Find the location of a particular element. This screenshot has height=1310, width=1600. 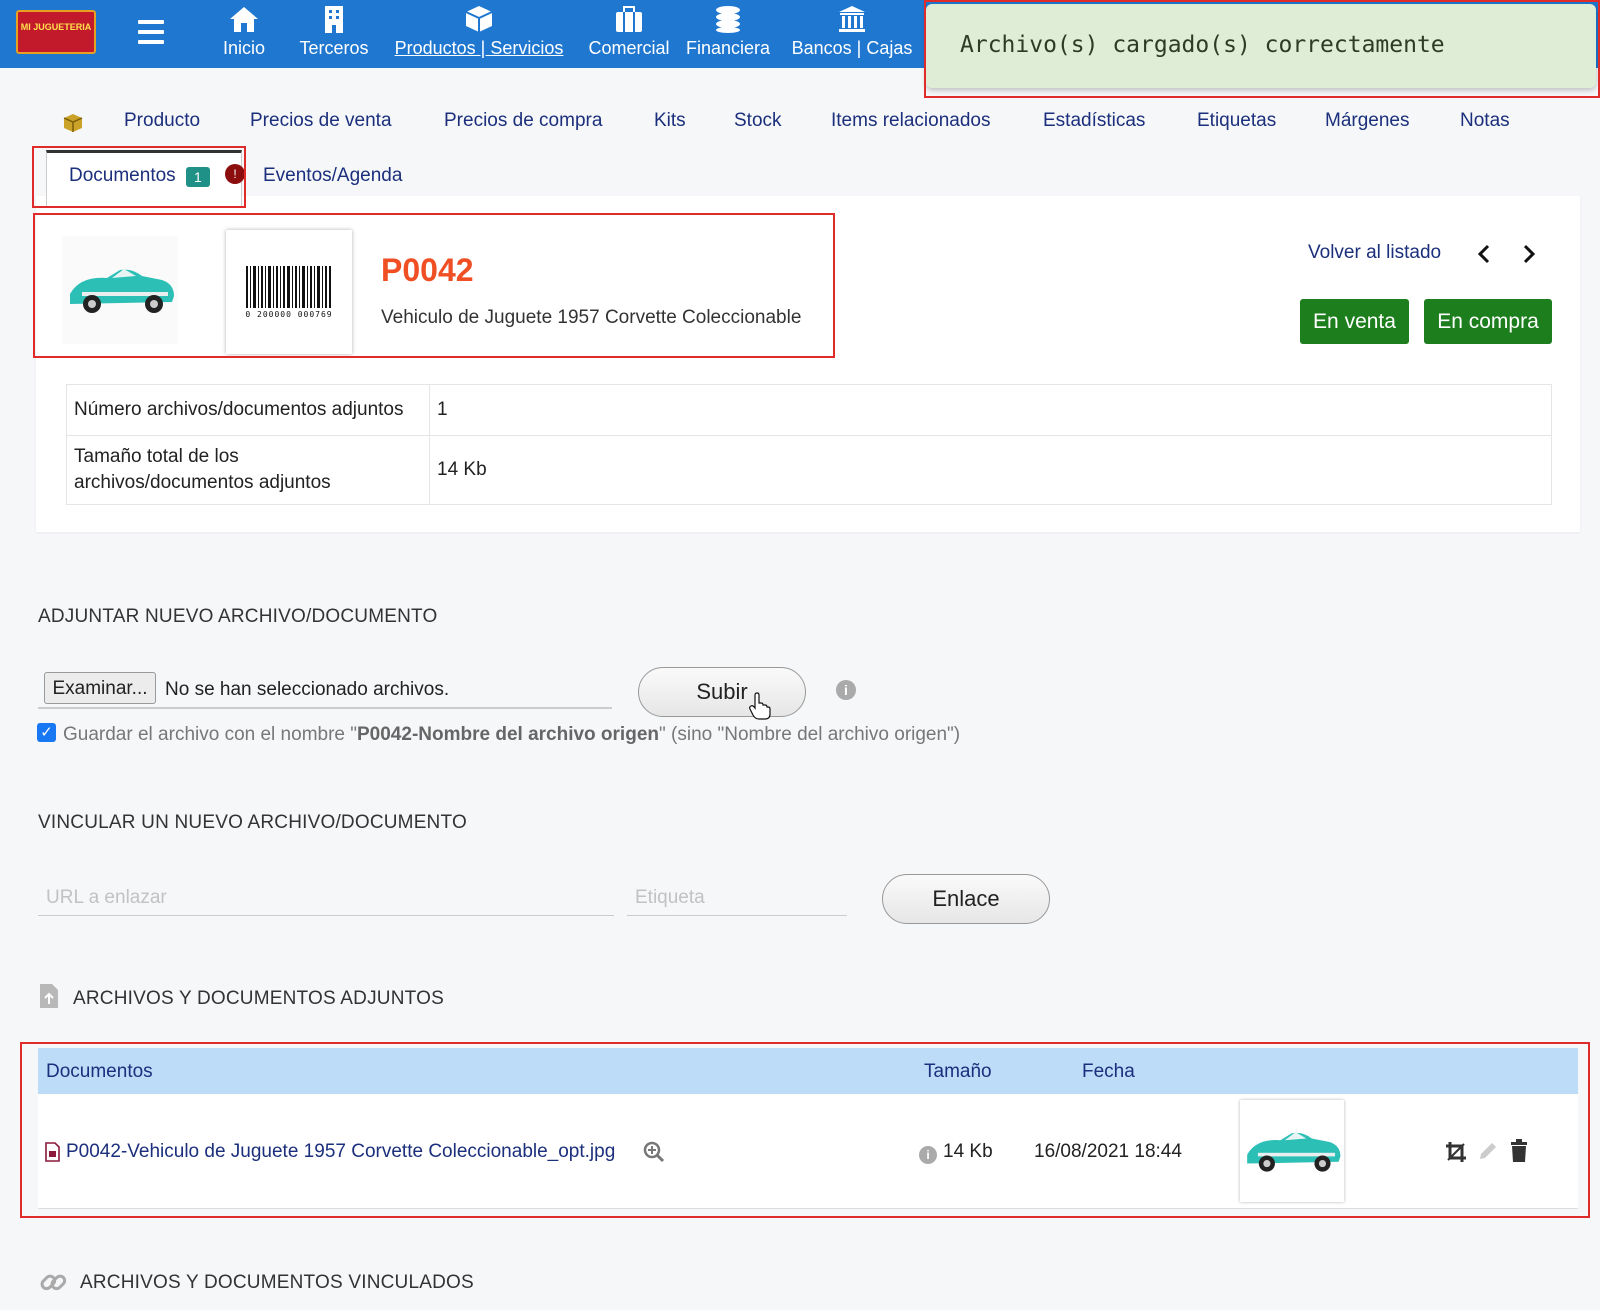

back-to-list-link: Volver al listado is located at coordinates (1374, 253).